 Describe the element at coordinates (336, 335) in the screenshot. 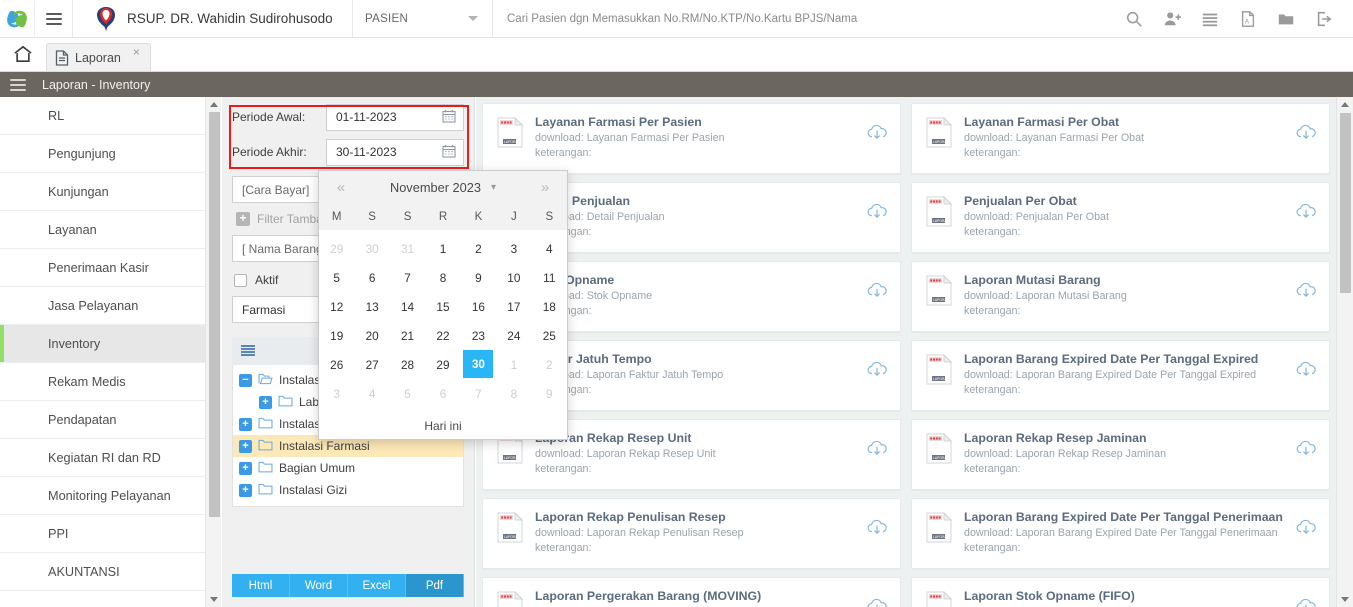

I see `day-cell: 19` at that location.